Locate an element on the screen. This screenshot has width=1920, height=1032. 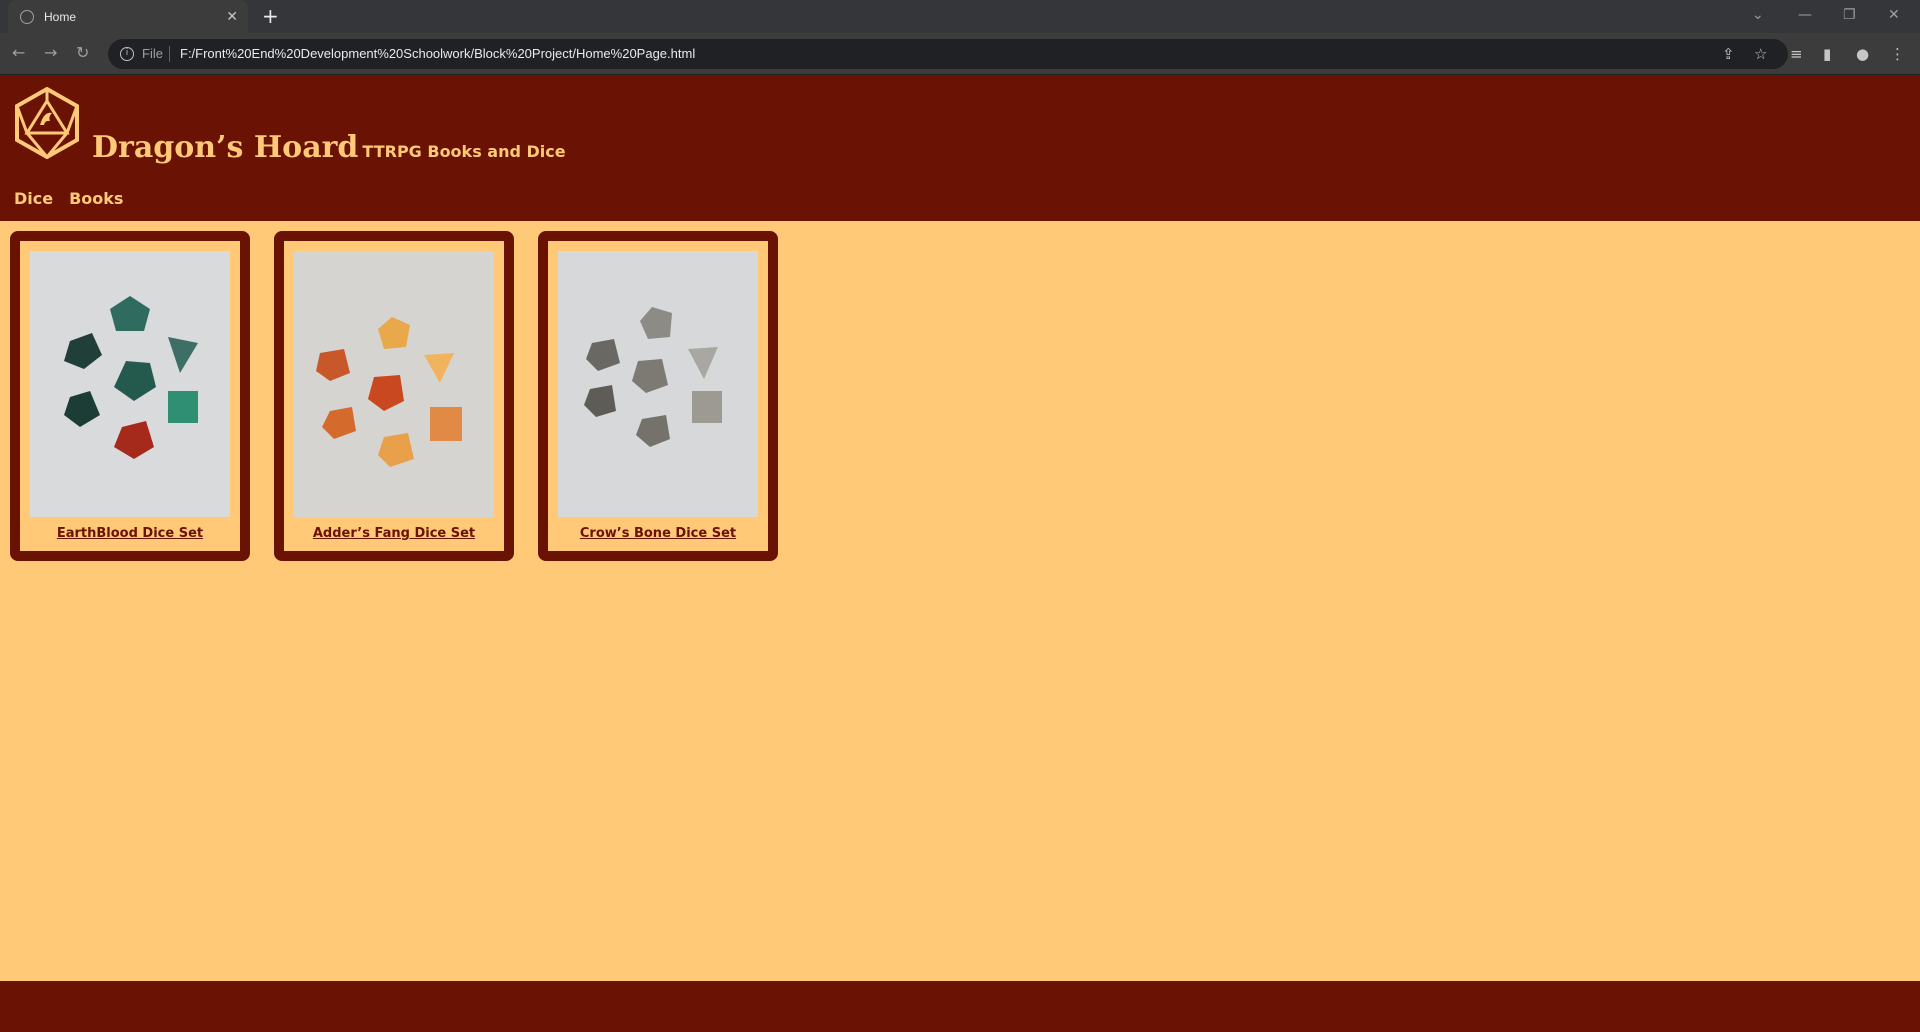
browser-tab: Home ✕ is located at coordinates (128, 16).